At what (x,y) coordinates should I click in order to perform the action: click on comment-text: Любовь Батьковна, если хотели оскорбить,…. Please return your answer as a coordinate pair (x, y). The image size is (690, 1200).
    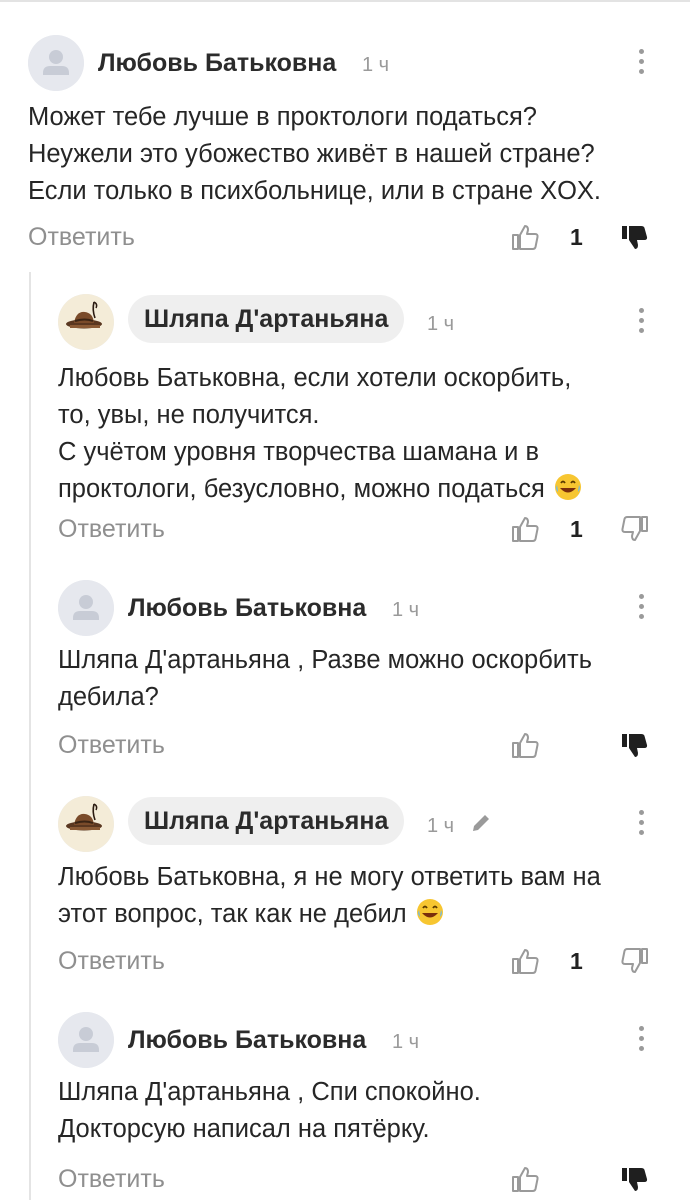
    Looking at the image, I should click on (360, 434).